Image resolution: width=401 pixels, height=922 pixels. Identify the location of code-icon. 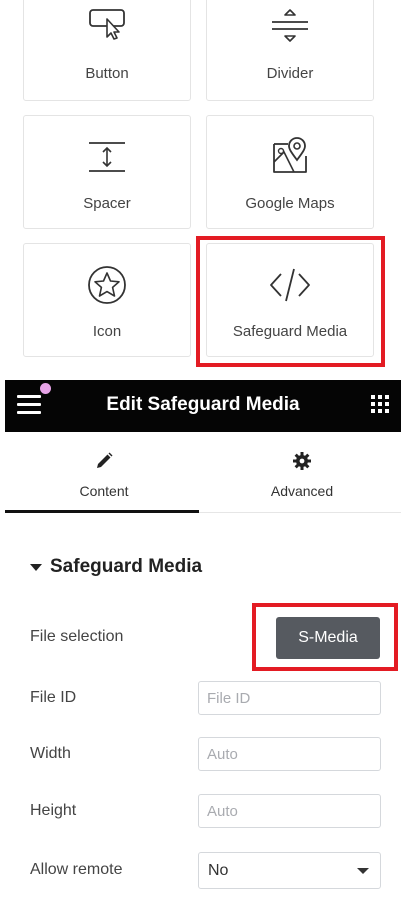
(290, 285).